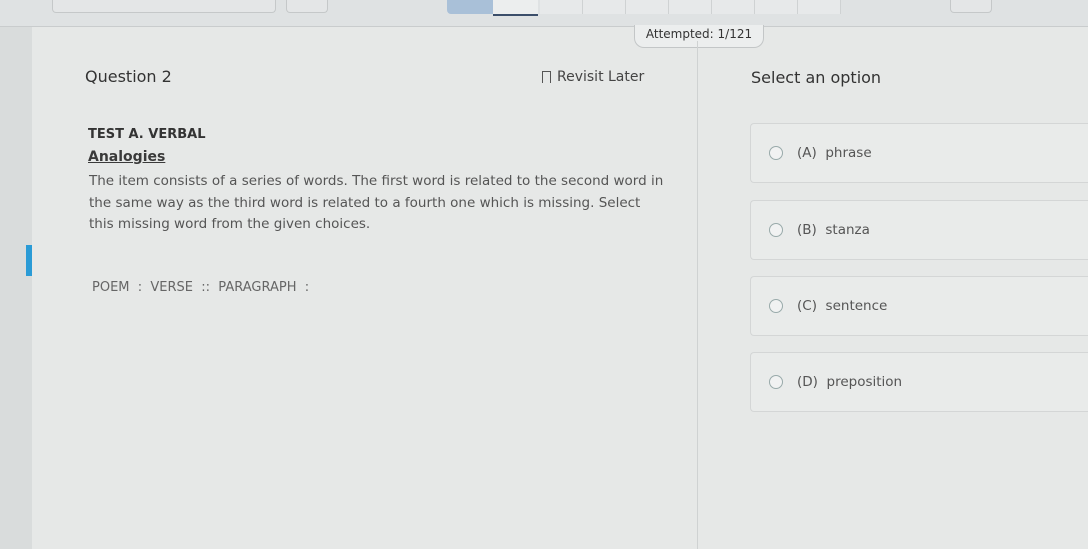 The height and width of the screenshot is (549, 1088). I want to click on option-c: (C) sentence, so click(919, 306).